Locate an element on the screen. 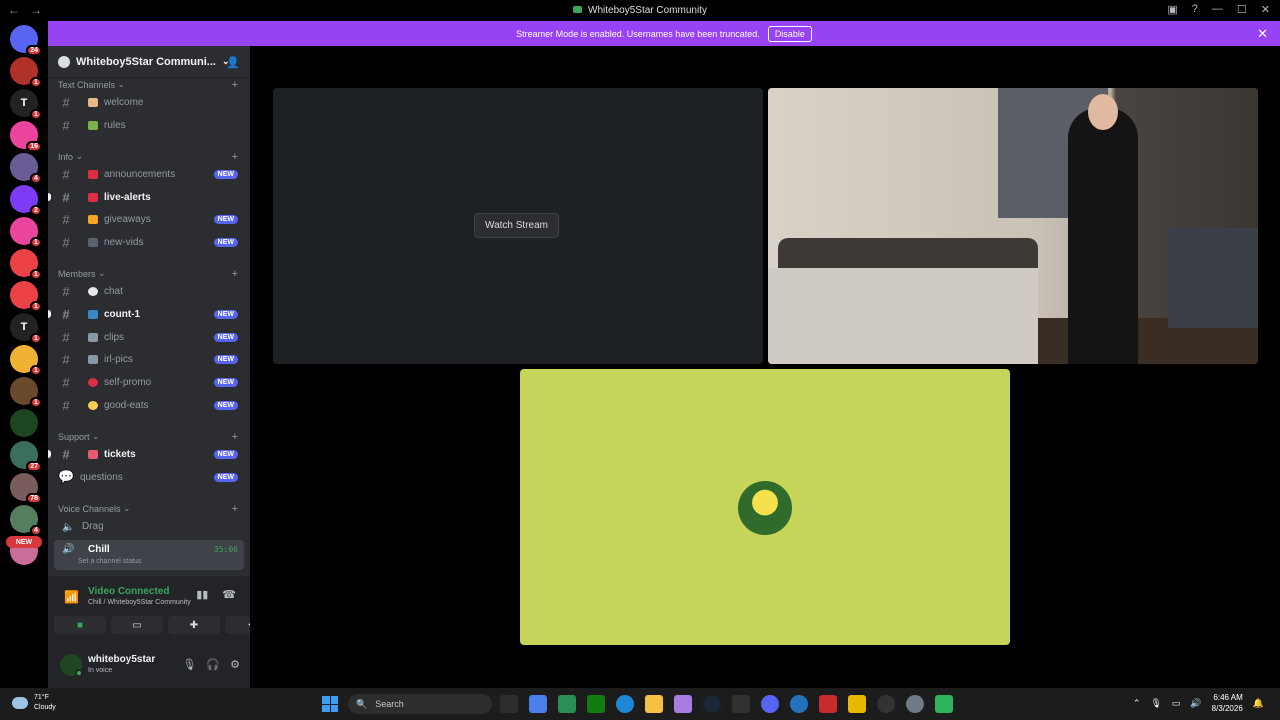 This screenshot has height=720, width=1280. browser-icon is located at coordinates (799, 704).